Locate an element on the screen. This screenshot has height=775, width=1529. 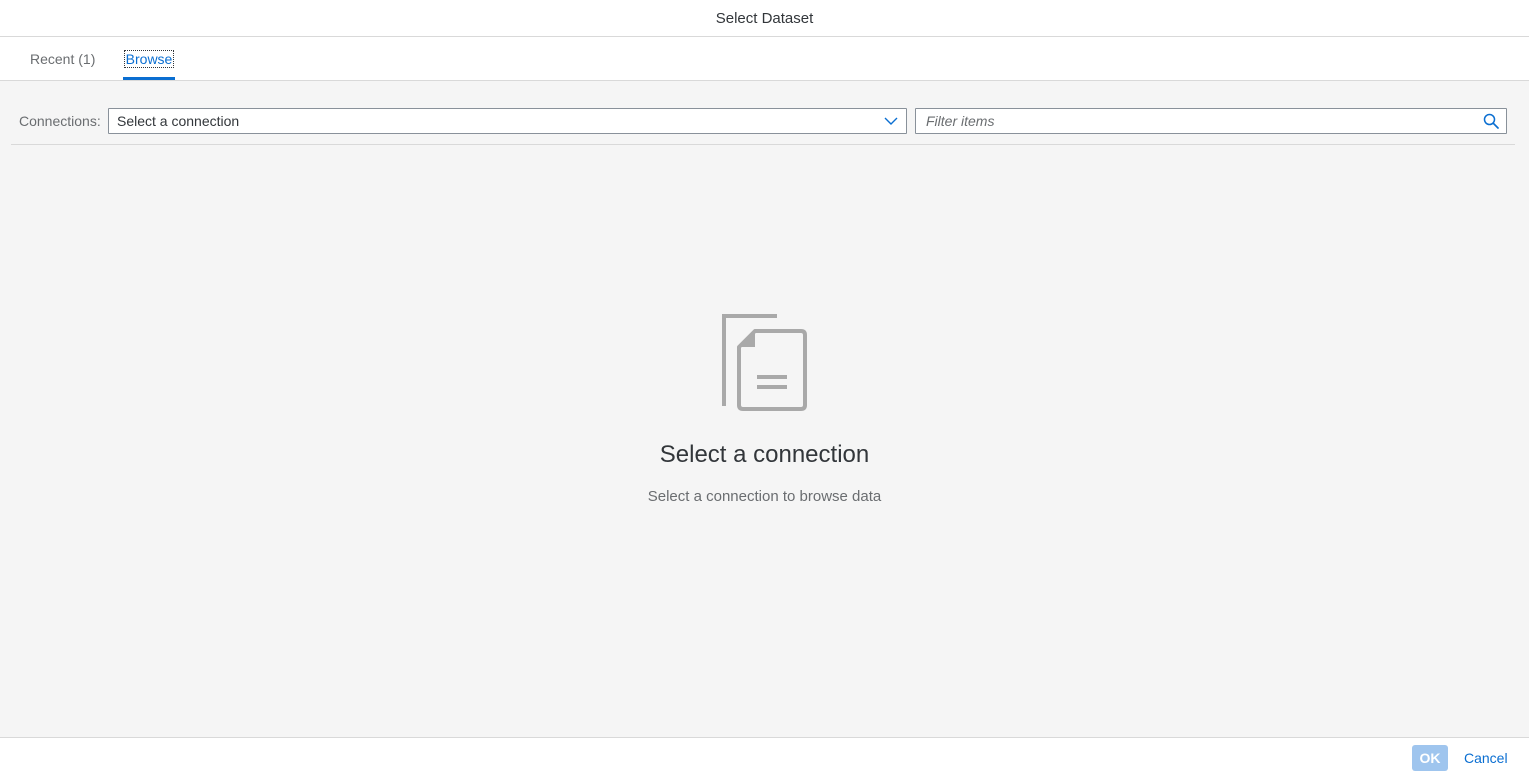
connection-select-value: Select a connection is located at coordinates (178, 121).